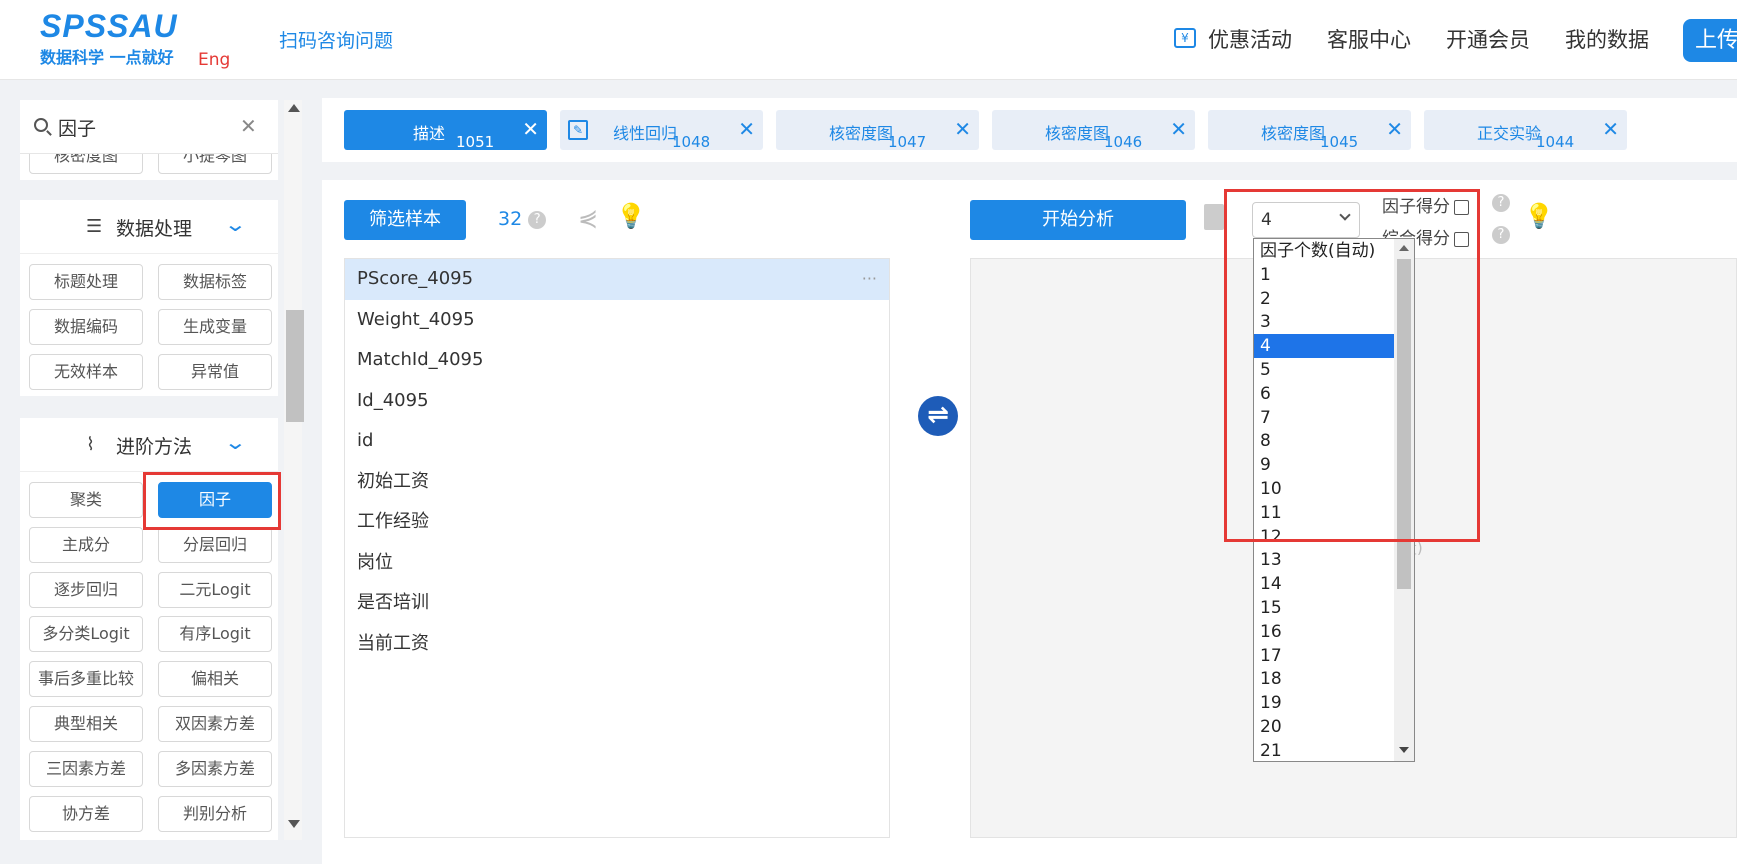  What do you see at coordinates (215, 545) in the screenshot?
I see `tool-button: 分层回归` at bounding box center [215, 545].